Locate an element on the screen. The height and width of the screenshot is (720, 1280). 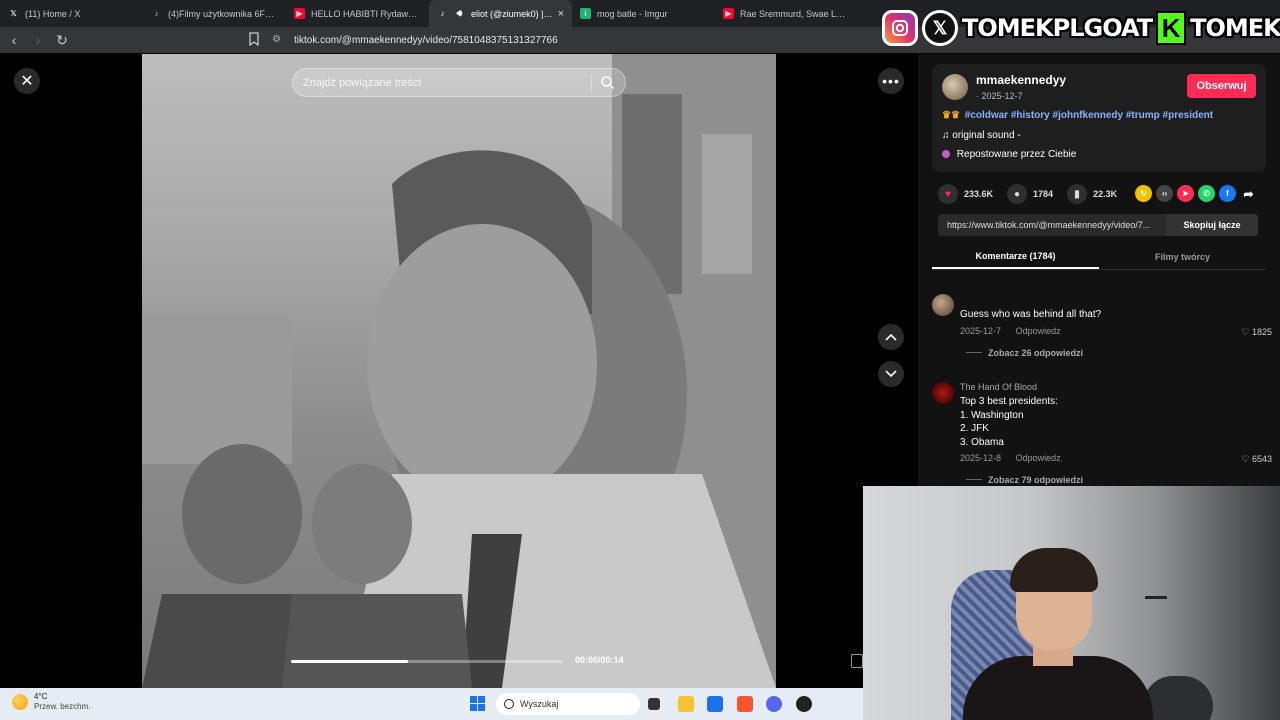
view-replies-link: Zobacz 79 odpowiedzi is located at coordinates (1024, 480).